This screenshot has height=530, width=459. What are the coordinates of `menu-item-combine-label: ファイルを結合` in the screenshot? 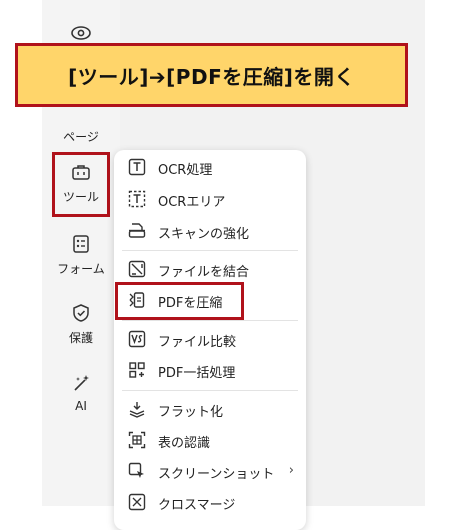 It's located at (204, 272).